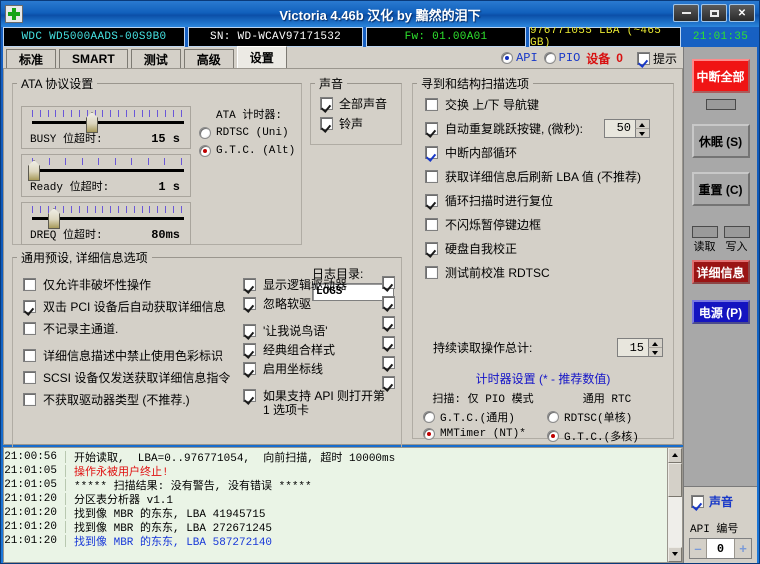  I want to click on bell-sound-checkbox: 铃声, so click(360, 123).